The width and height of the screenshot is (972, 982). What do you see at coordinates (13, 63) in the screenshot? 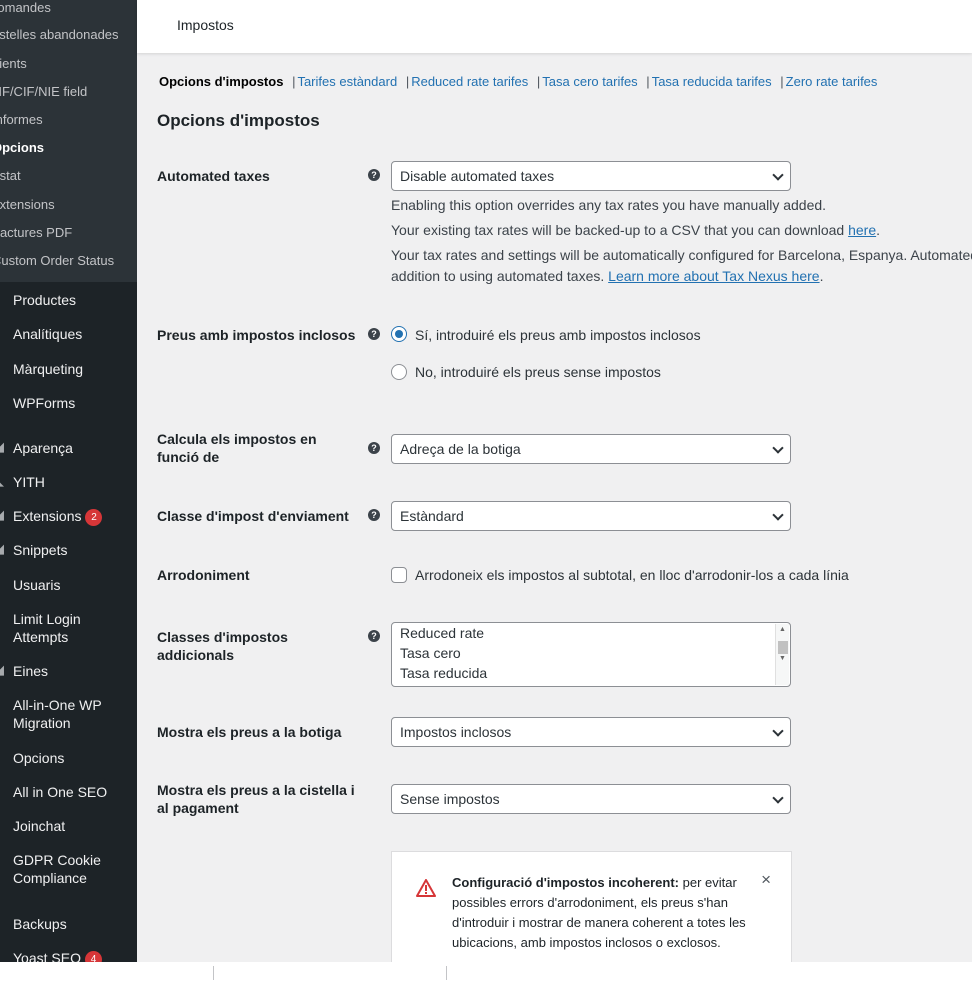
I see `submenu-item-clients: Clients` at bounding box center [13, 63].